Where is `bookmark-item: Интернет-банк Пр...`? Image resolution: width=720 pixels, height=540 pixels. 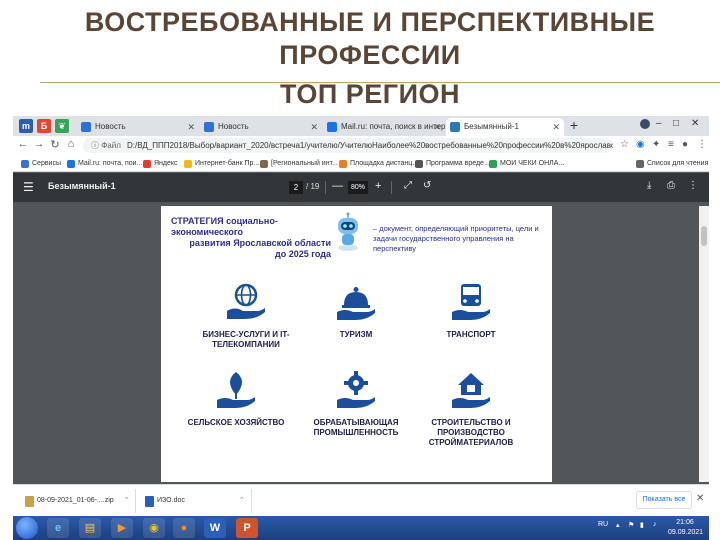 bookmark-item: Интернет-банк Пр... is located at coordinates (221, 163).